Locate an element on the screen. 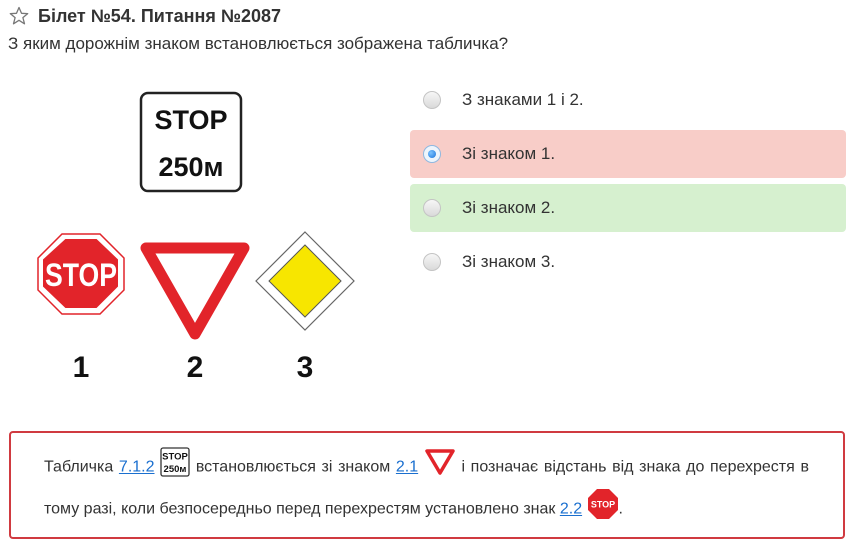  stop-sign-text: STOP is located at coordinates (81, 275).